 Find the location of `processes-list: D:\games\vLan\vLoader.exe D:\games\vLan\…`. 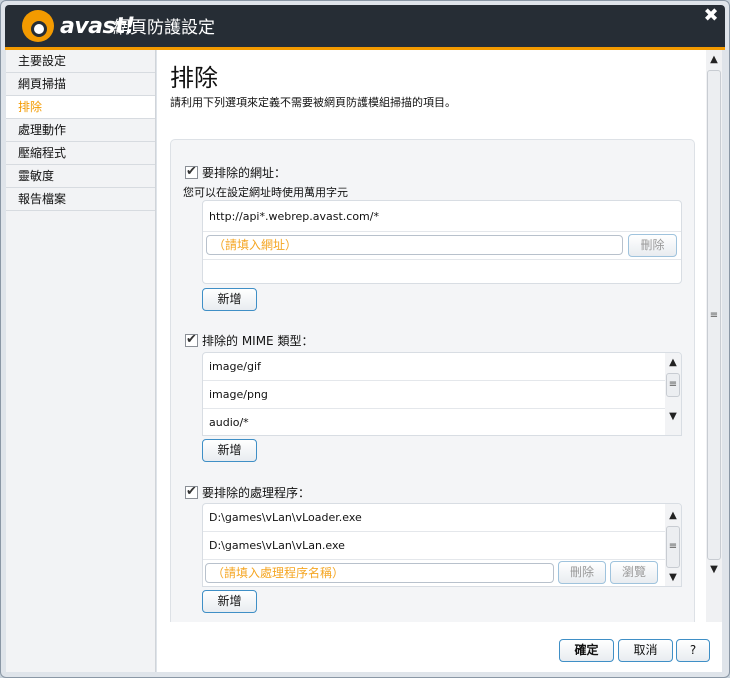

processes-list: D:\games\vLan\vLoader.exe D:\games\vLan\… is located at coordinates (442, 545).